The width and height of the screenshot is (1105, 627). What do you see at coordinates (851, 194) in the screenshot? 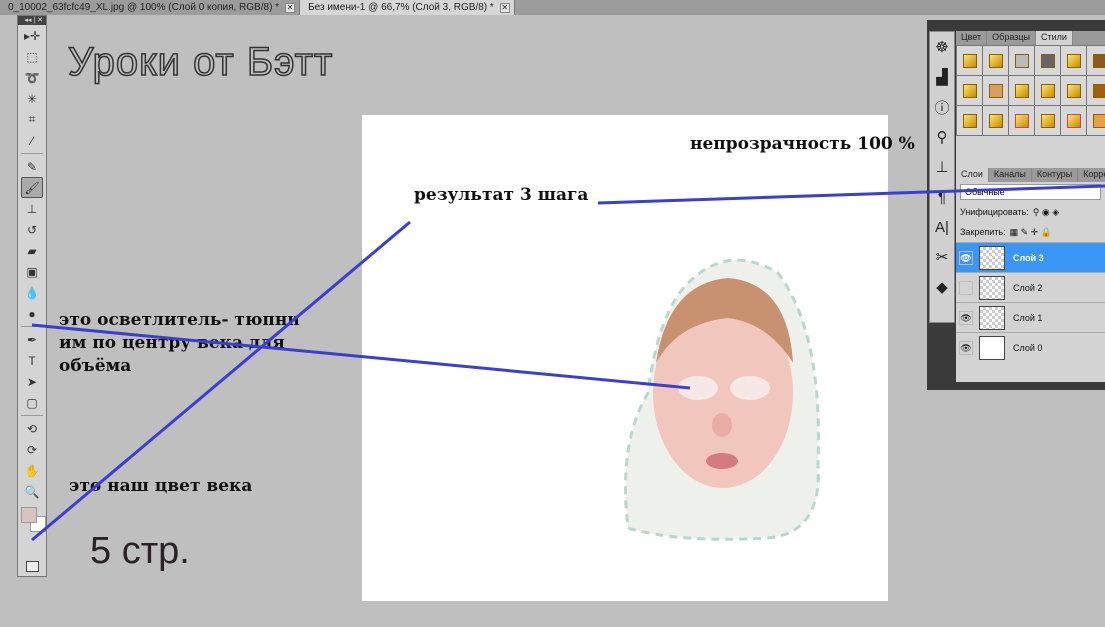
I see `pointer-line-result` at bounding box center [851, 194].